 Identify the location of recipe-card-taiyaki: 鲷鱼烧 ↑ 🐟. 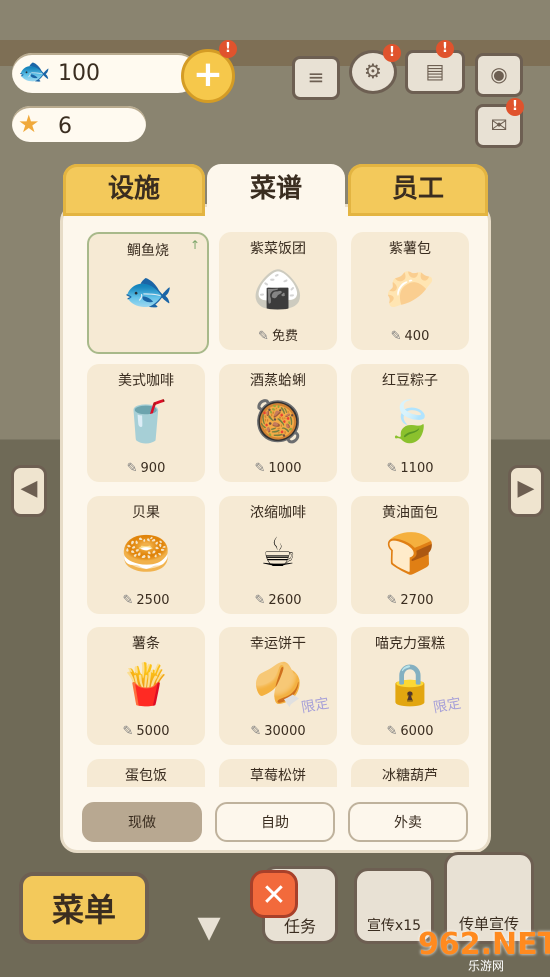
(148, 293).